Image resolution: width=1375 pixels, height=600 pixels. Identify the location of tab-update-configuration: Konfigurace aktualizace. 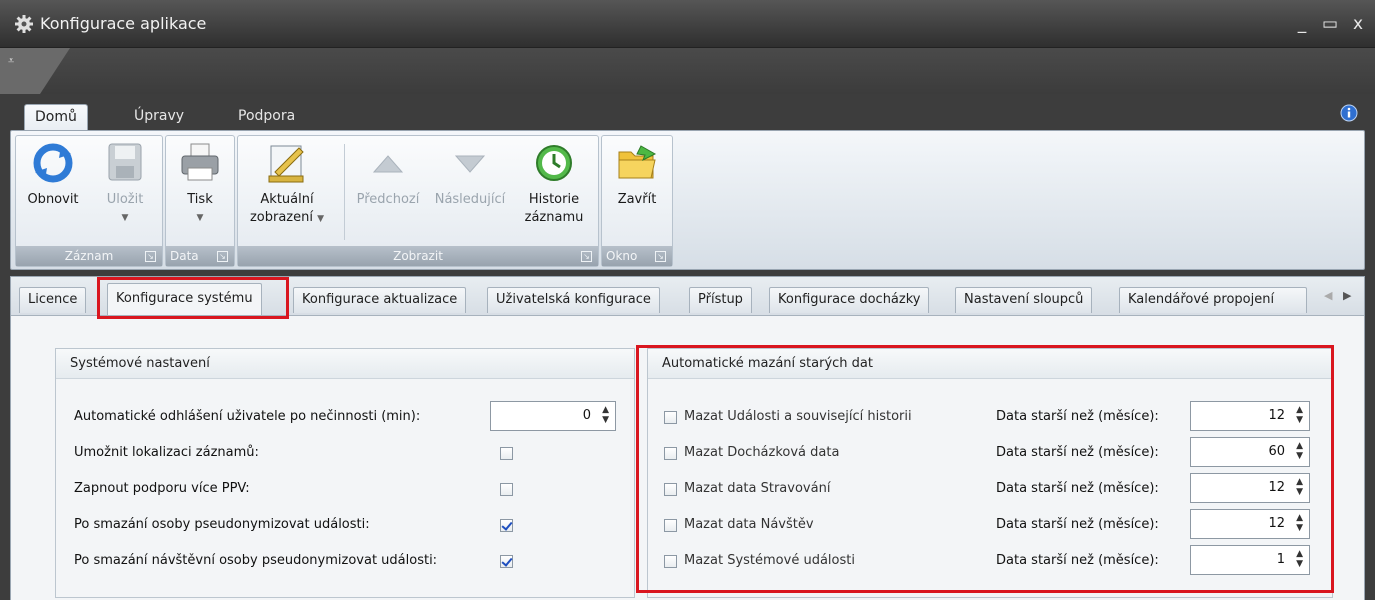
(380, 300).